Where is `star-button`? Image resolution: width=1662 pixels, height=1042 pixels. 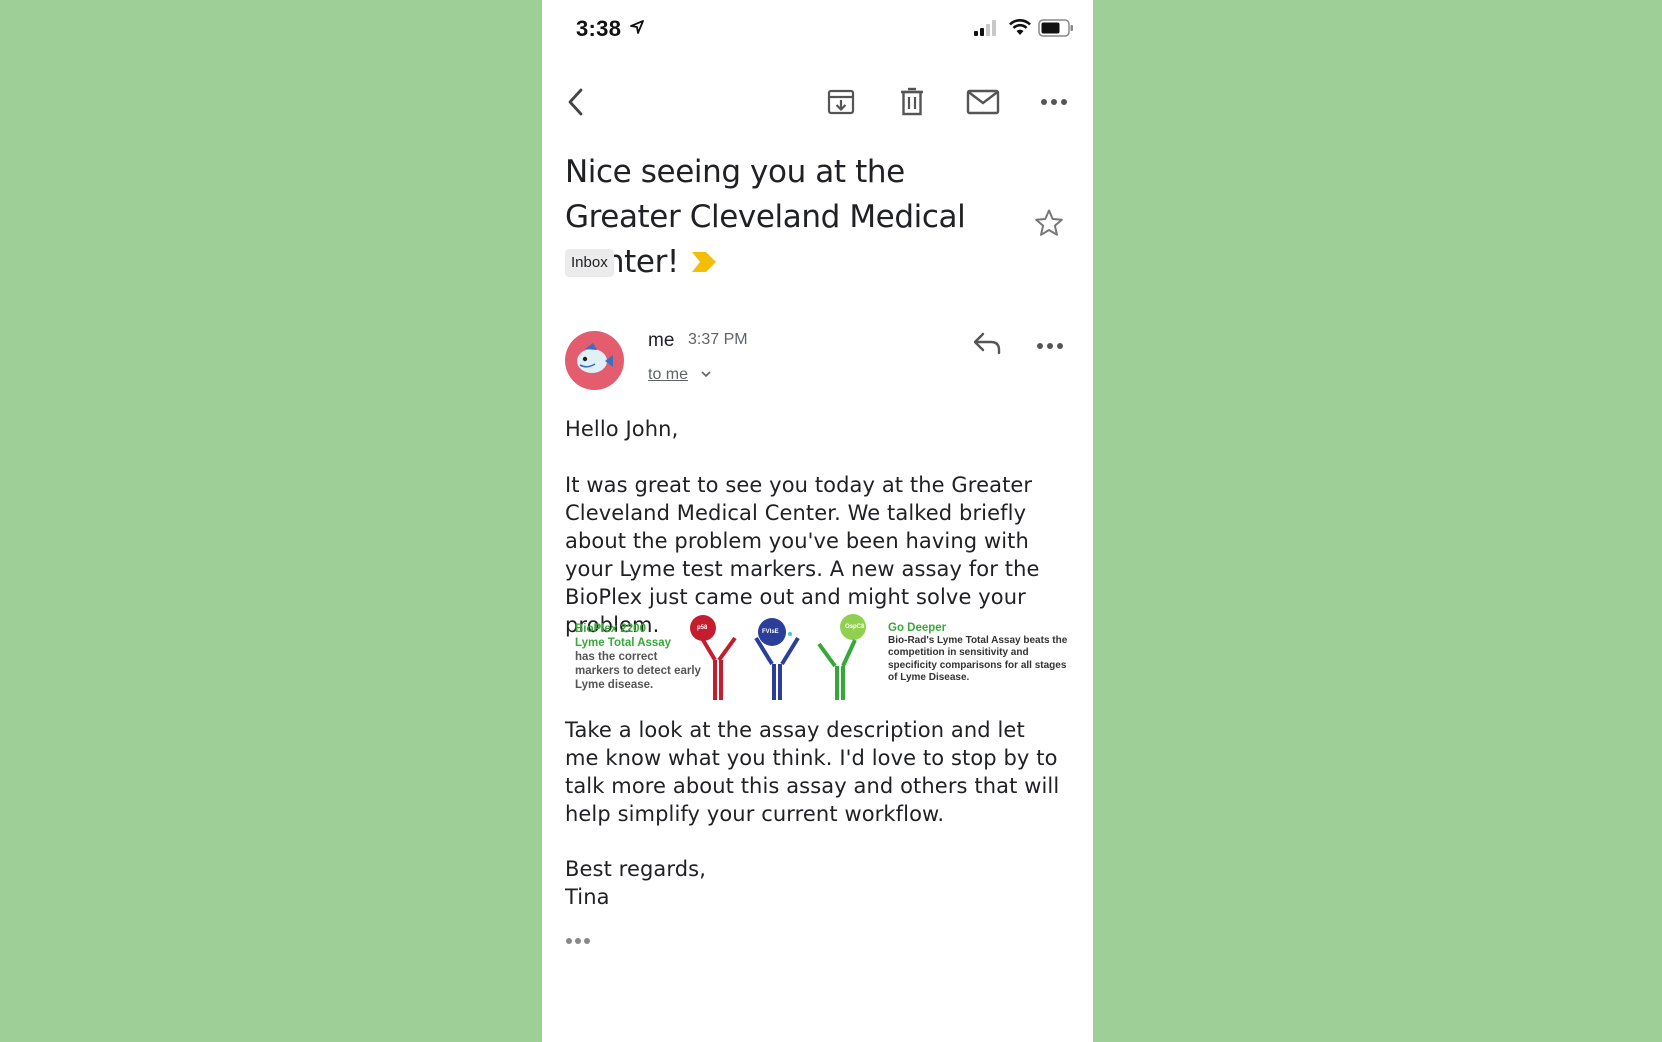 star-button is located at coordinates (1049, 225).